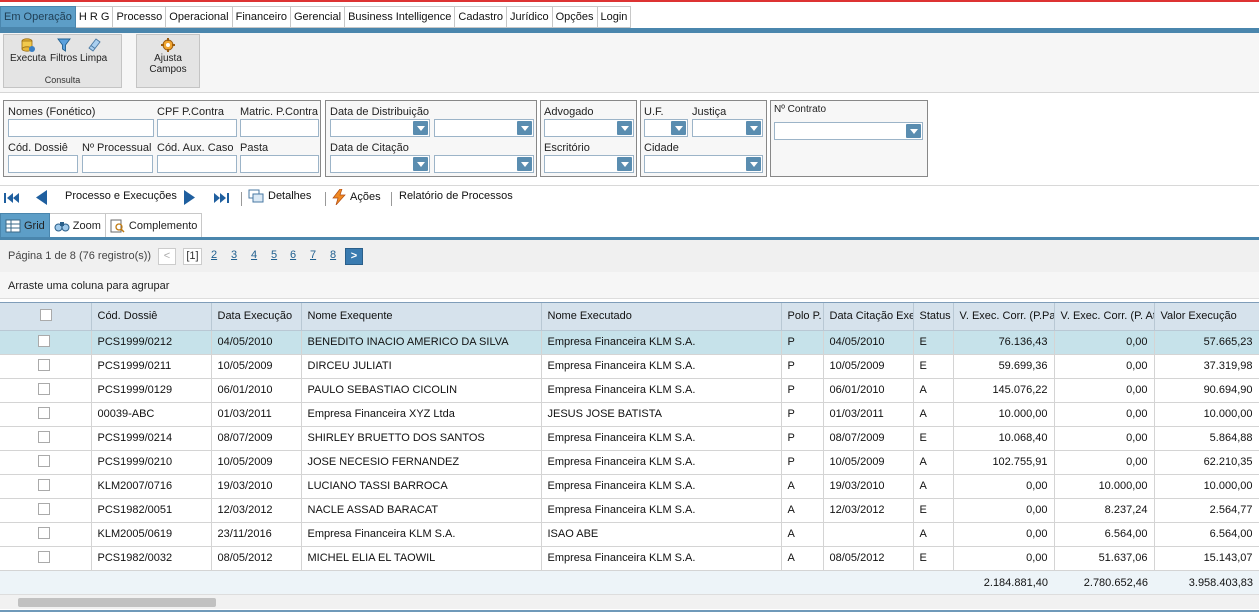 This screenshot has height=616, width=1259. What do you see at coordinates (1104, 317) in the screenshot?
I see `column-header: V. Exec. Corr. (P. At` at bounding box center [1104, 317].